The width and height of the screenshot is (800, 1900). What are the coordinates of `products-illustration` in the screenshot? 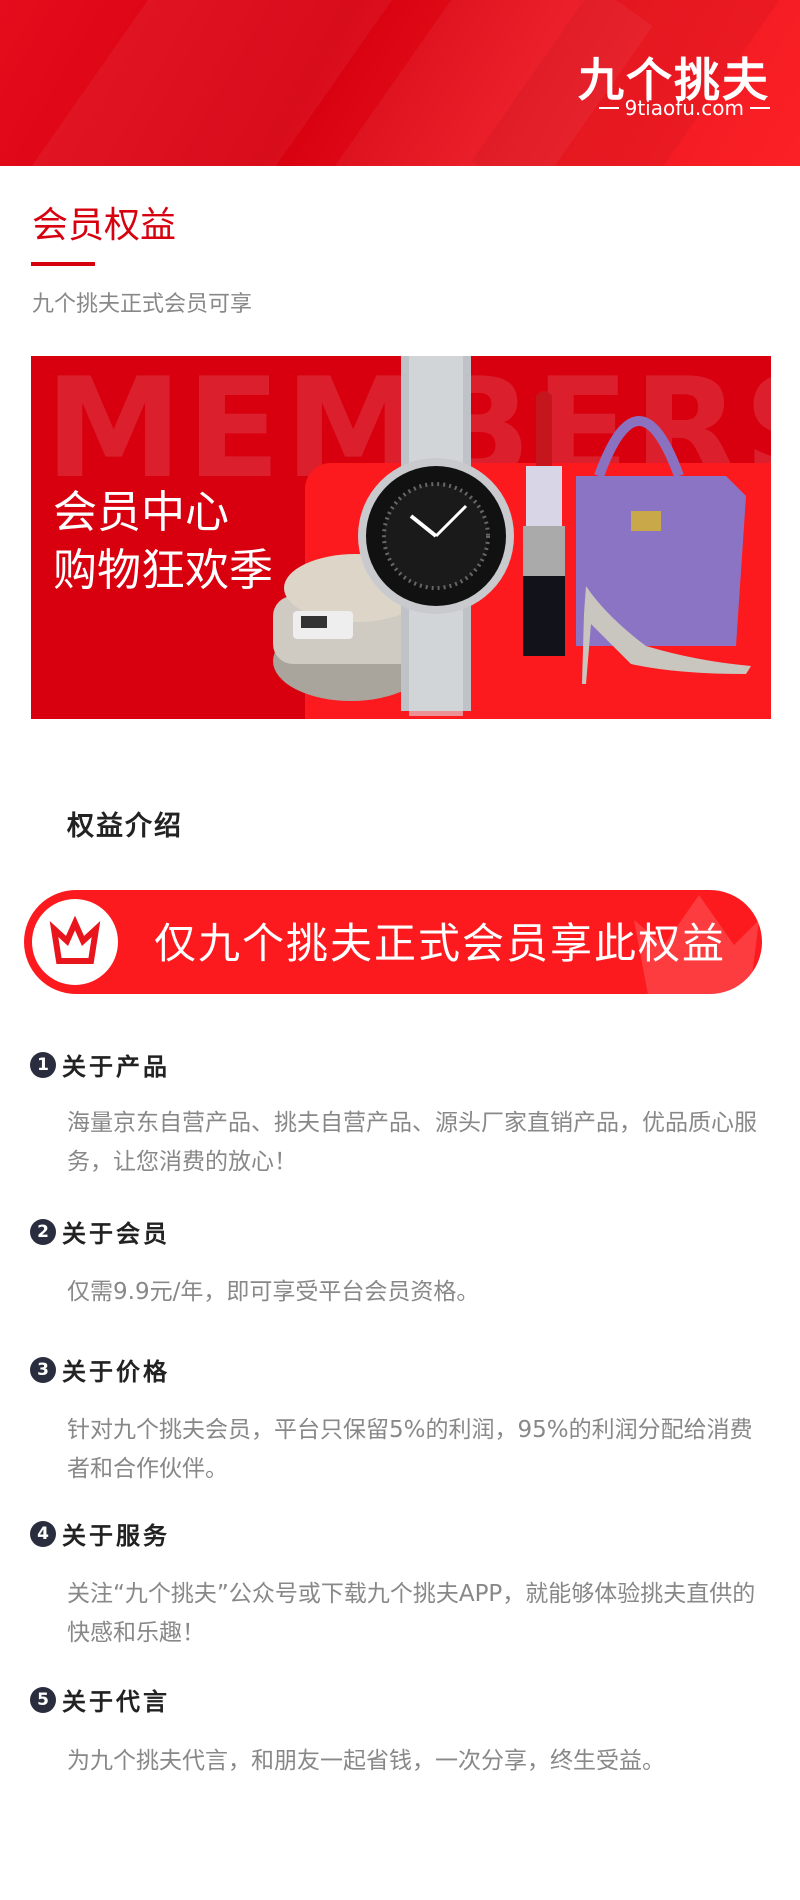 It's located at (512, 536).